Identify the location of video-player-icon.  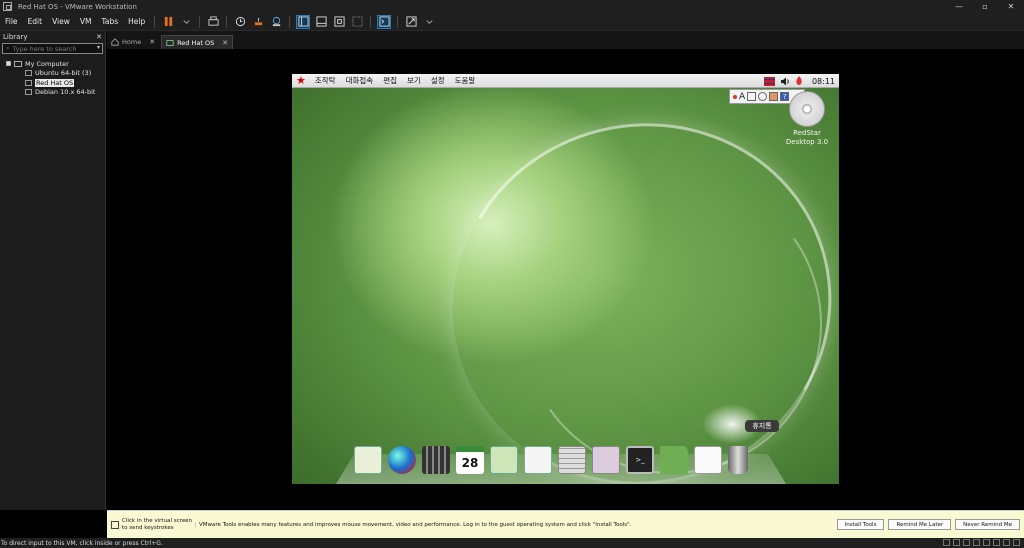
(436, 460).